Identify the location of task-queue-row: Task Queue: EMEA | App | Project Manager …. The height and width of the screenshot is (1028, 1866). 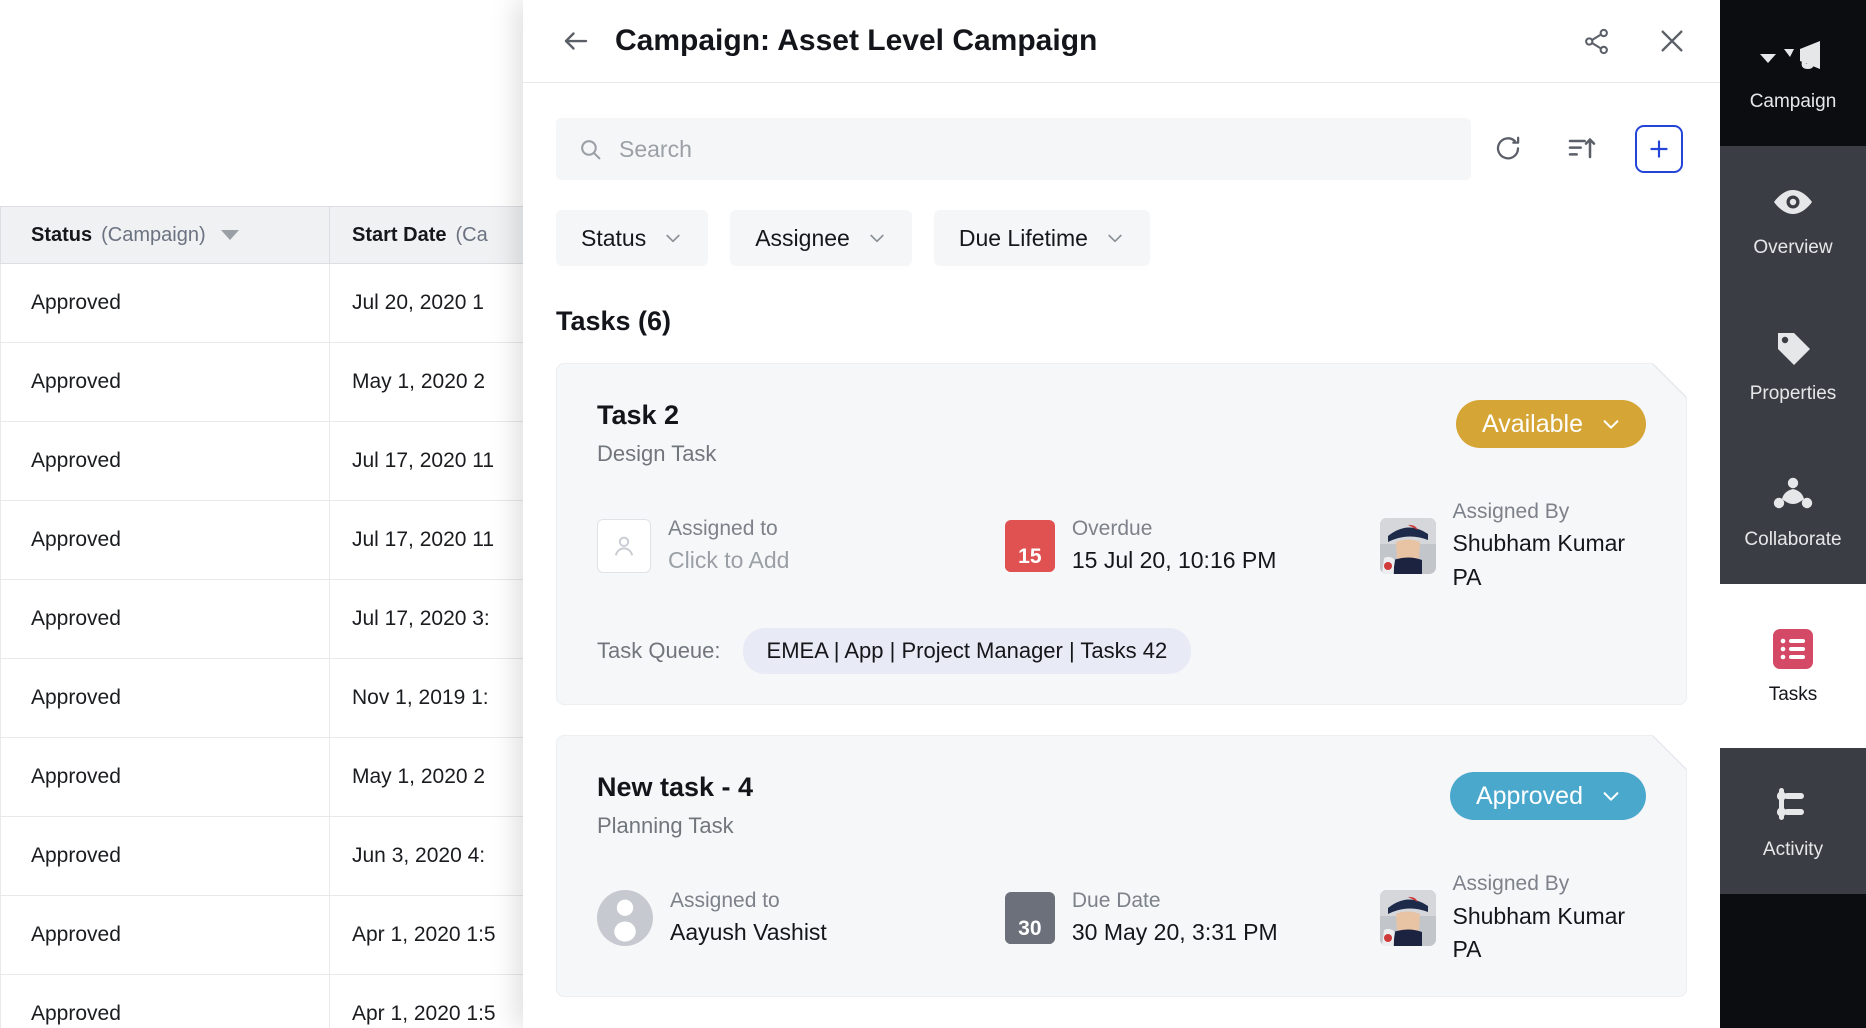
(1121, 651).